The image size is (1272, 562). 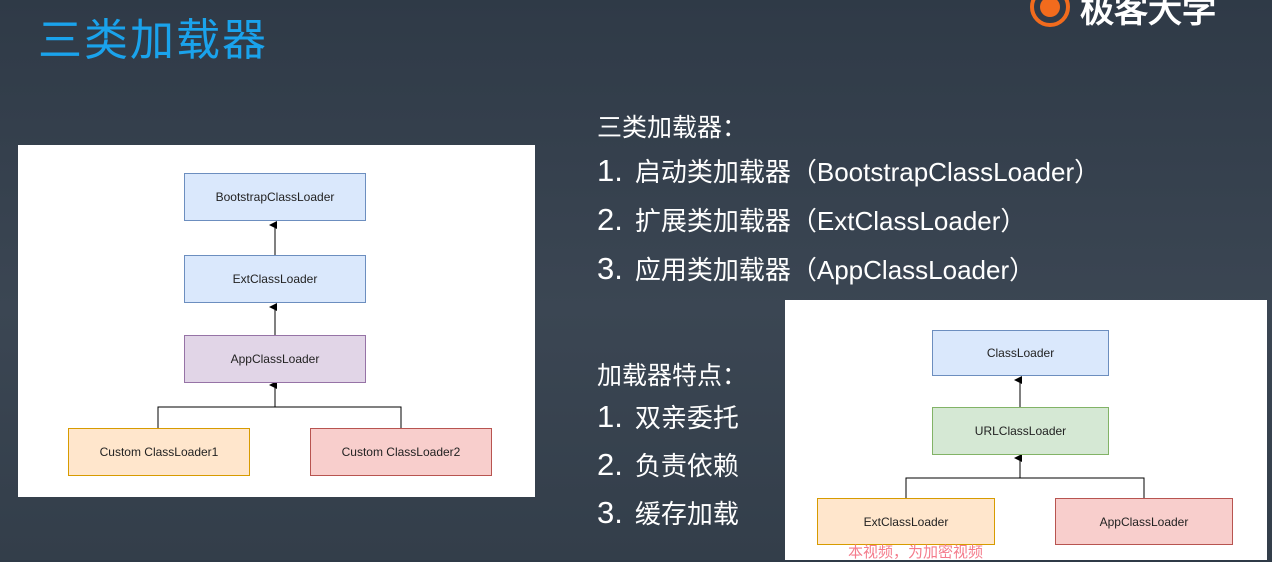 I want to click on loader-item-number: 2., so click(x=610, y=219).